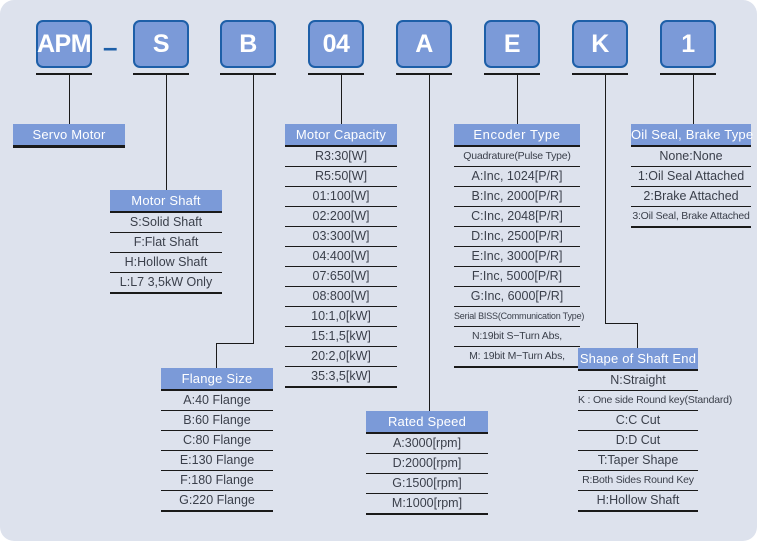 This screenshot has height=541, width=757. Describe the element at coordinates (429, 242) in the screenshot. I see `connector-rated-speed` at that location.